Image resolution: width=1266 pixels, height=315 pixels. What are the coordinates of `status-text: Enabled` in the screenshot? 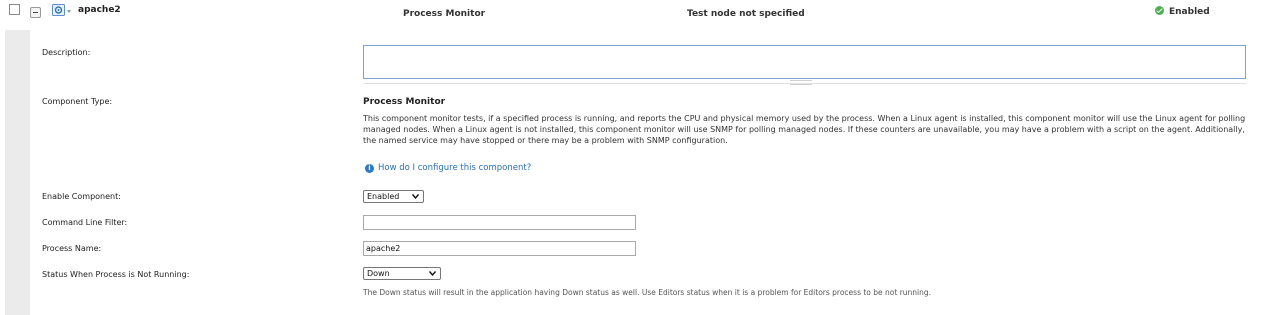 It's located at (1189, 12).